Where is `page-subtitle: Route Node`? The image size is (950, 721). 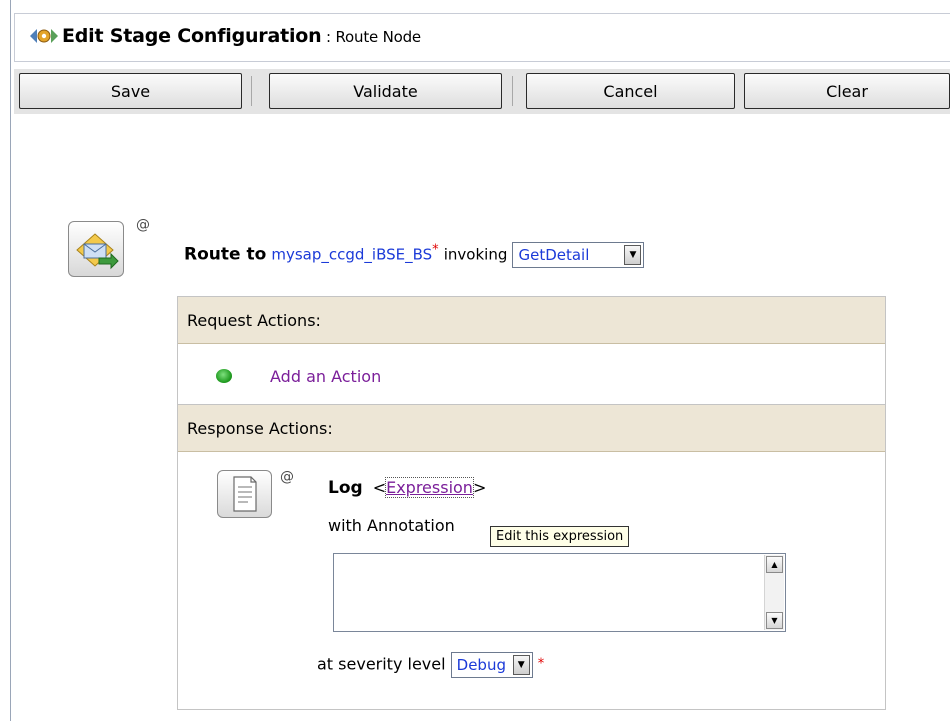
page-subtitle: Route Node is located at coordinates (378, 37).